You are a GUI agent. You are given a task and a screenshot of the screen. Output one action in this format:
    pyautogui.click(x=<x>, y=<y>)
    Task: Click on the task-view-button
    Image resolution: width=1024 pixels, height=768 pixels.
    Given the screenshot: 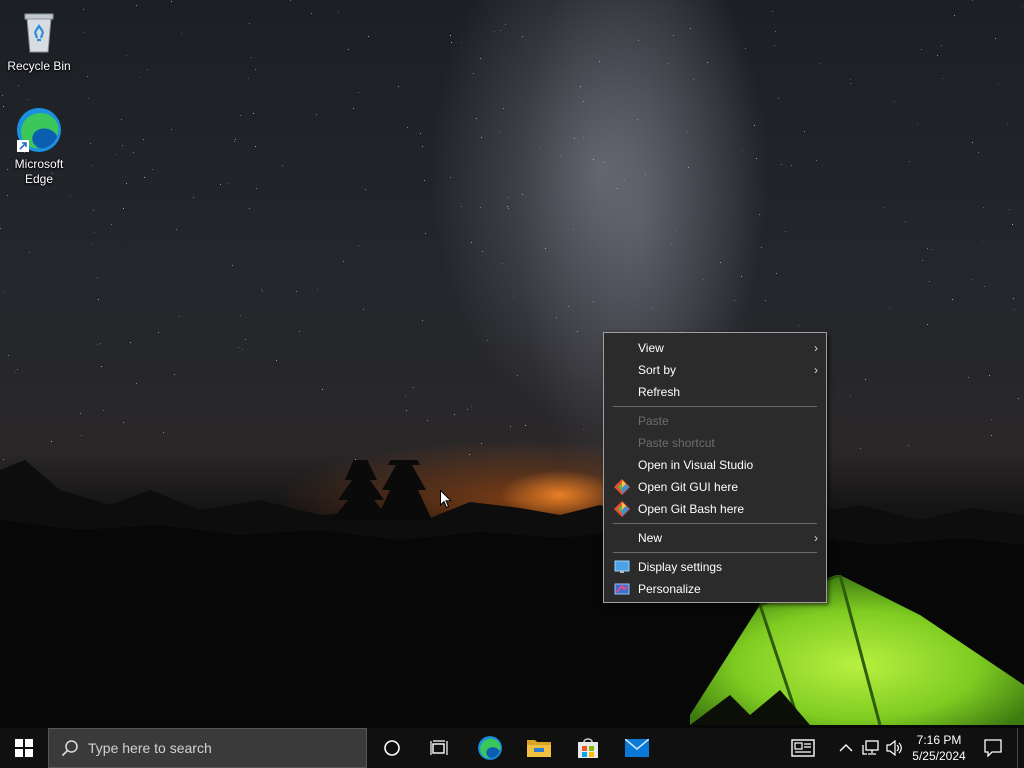 What is the action you would take?
    pyautogui.click(x=440, y=748)
    